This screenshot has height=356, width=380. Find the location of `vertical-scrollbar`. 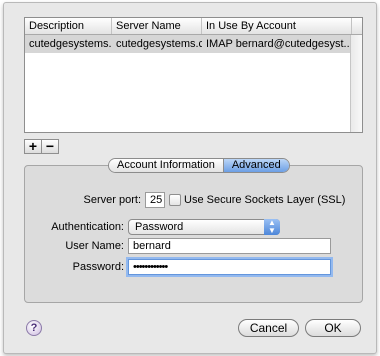

vertical-scrollbar is located at coordinates (356, 83).